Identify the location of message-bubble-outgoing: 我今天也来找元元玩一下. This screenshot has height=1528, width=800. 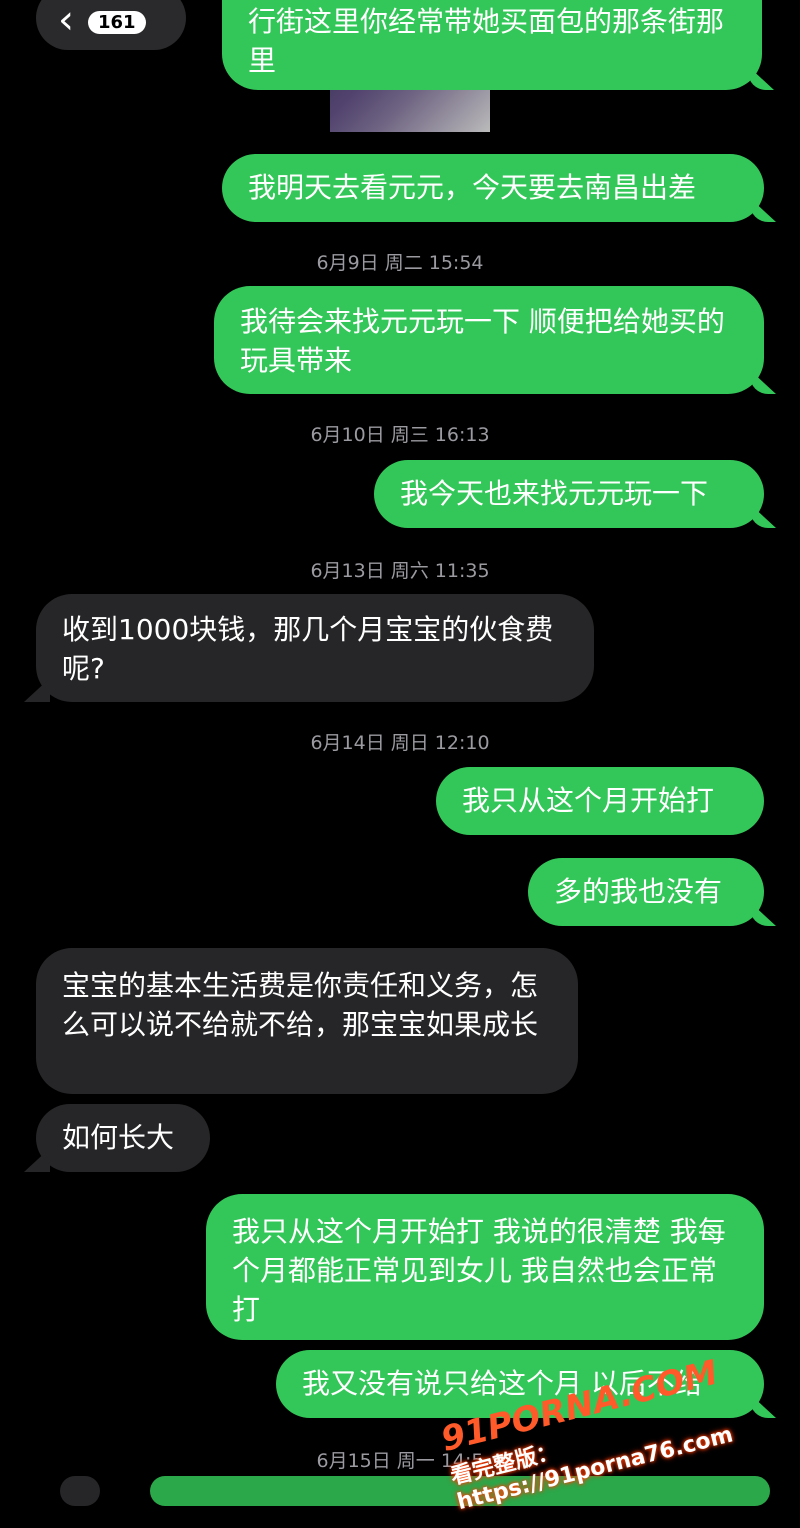
(569, 494).